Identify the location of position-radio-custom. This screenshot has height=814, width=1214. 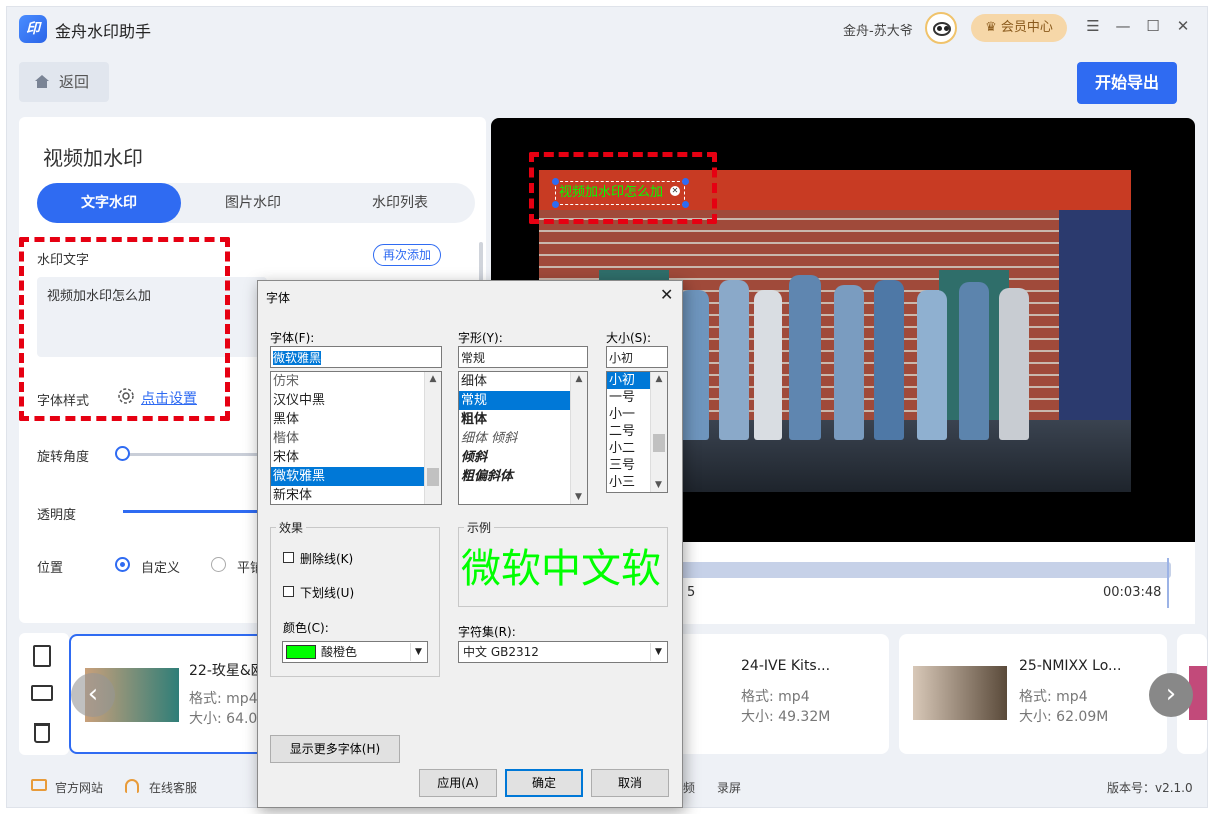
(122, 564).